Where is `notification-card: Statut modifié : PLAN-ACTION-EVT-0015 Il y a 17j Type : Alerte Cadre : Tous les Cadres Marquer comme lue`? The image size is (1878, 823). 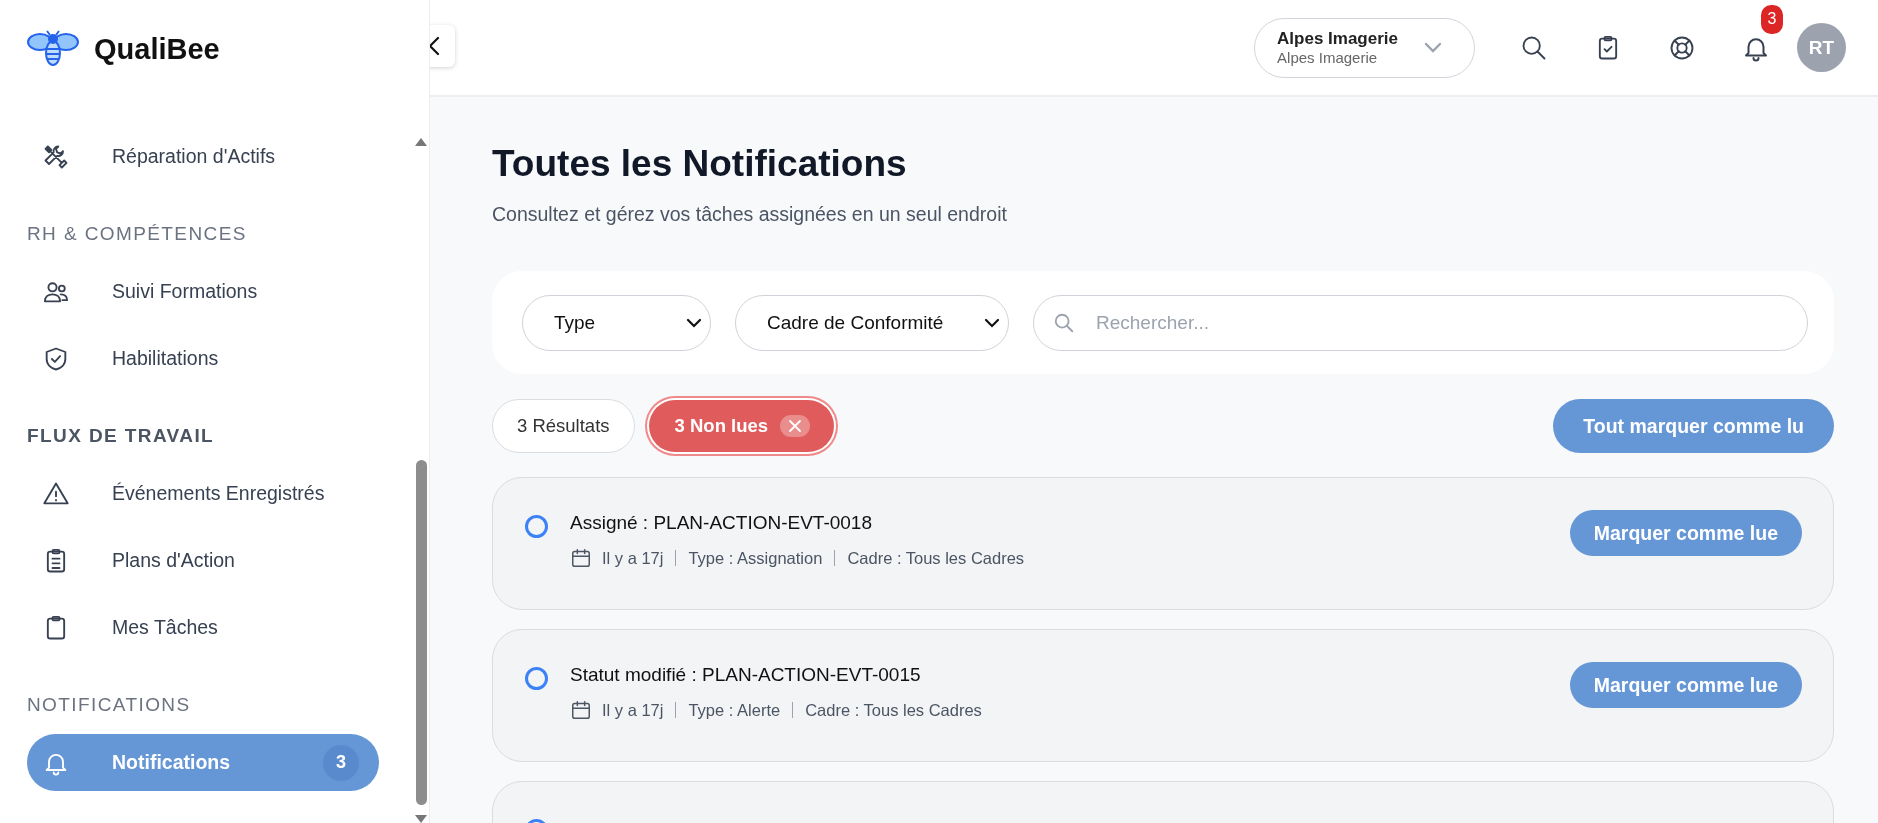
notification-card: Statut modifié : PLAN-ACTION-EVT-0015 Il y a 17j Type : Alerte Cadre : Tous les Cadres Marquer comme lue is located at coordinates (1163, 695).